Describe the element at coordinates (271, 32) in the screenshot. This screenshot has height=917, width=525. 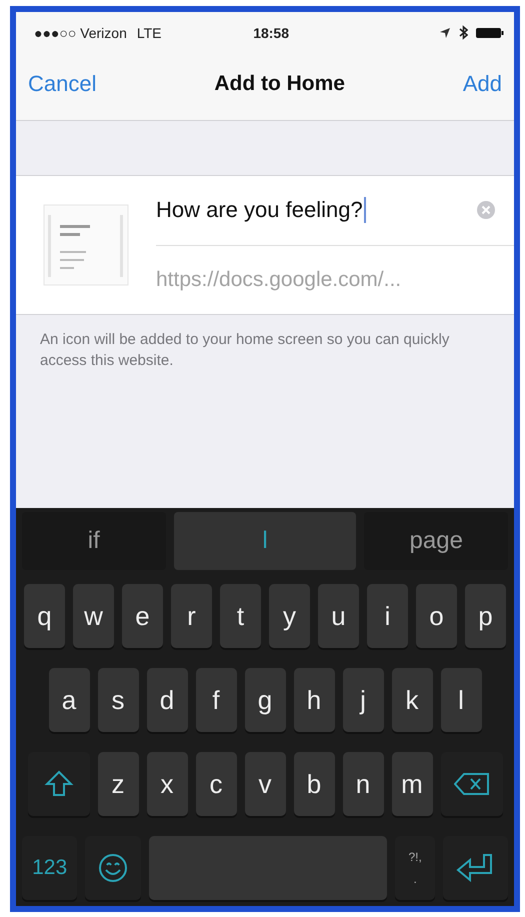
I see `time-label: 18:58` at that location.